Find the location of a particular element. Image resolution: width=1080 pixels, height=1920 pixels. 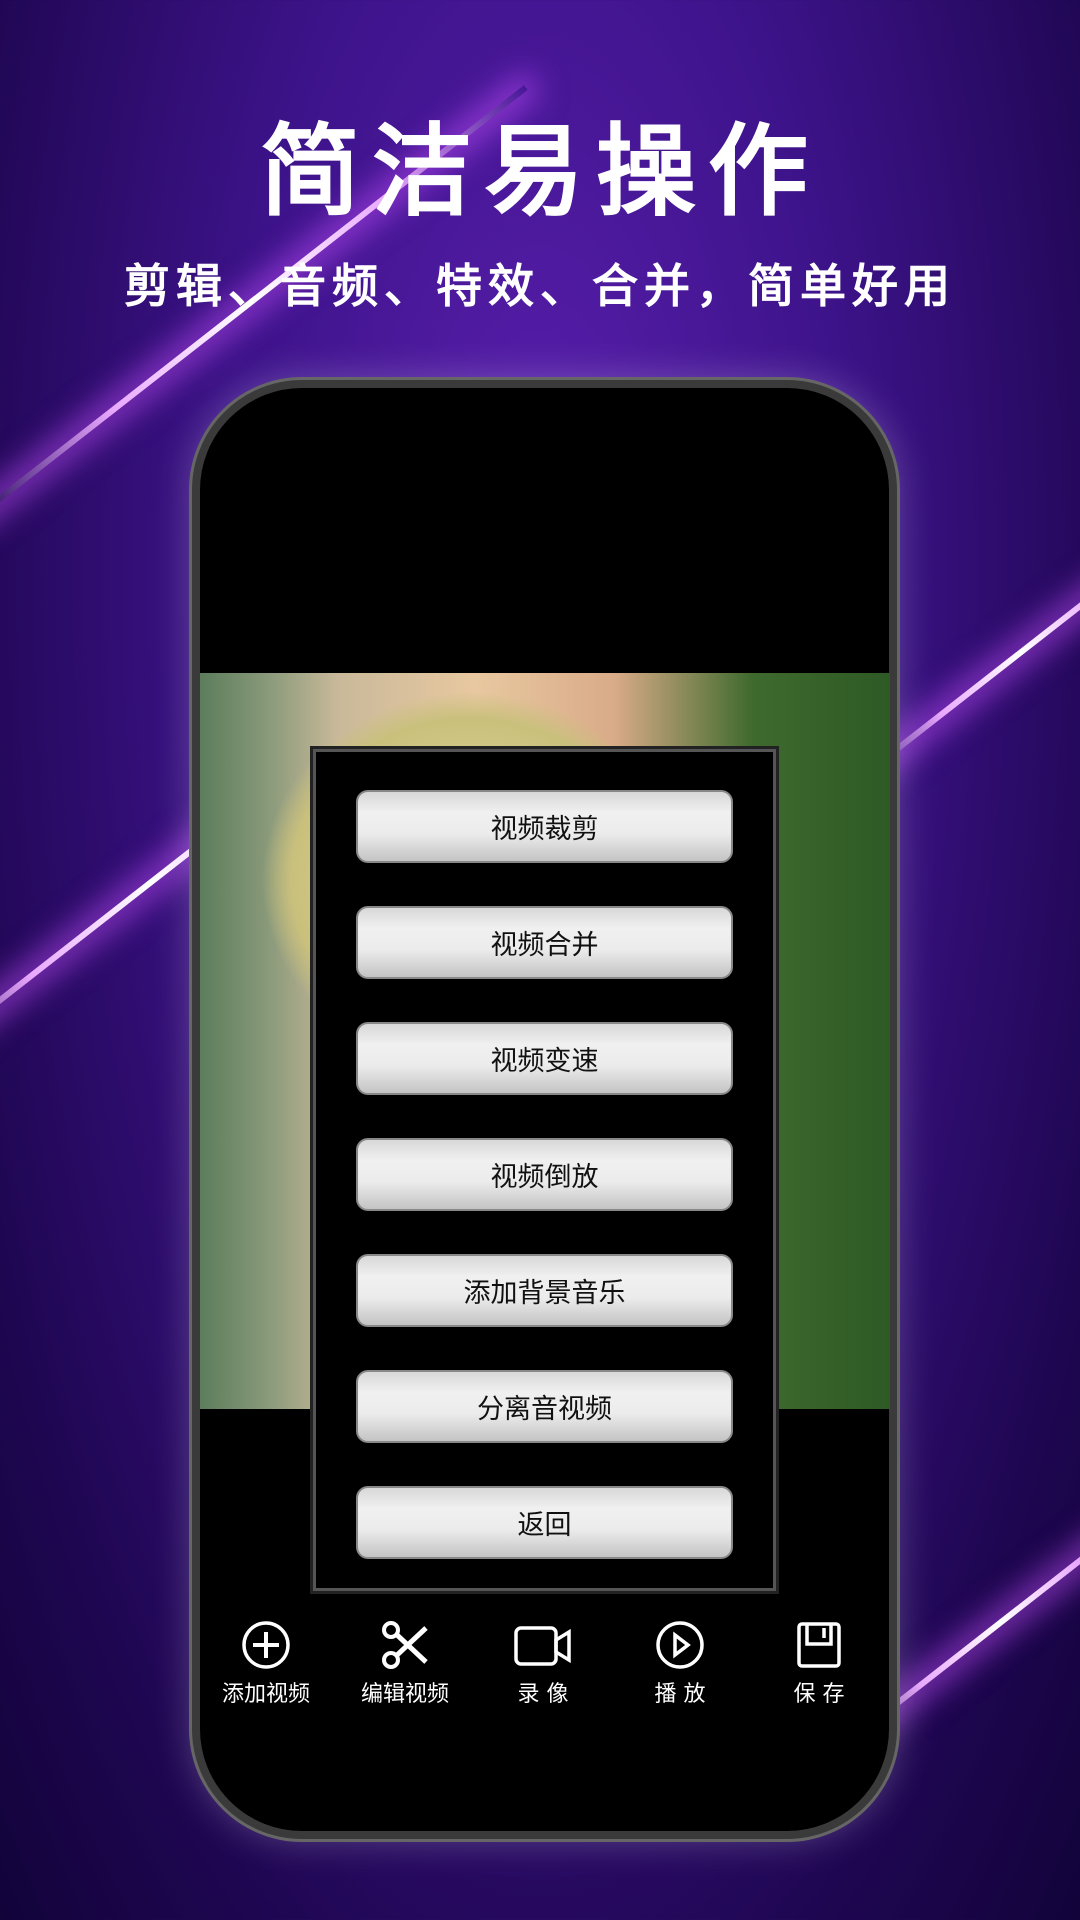

menu-add-music-button: 添加背景音乐 is located at coordinates (544, 1290).